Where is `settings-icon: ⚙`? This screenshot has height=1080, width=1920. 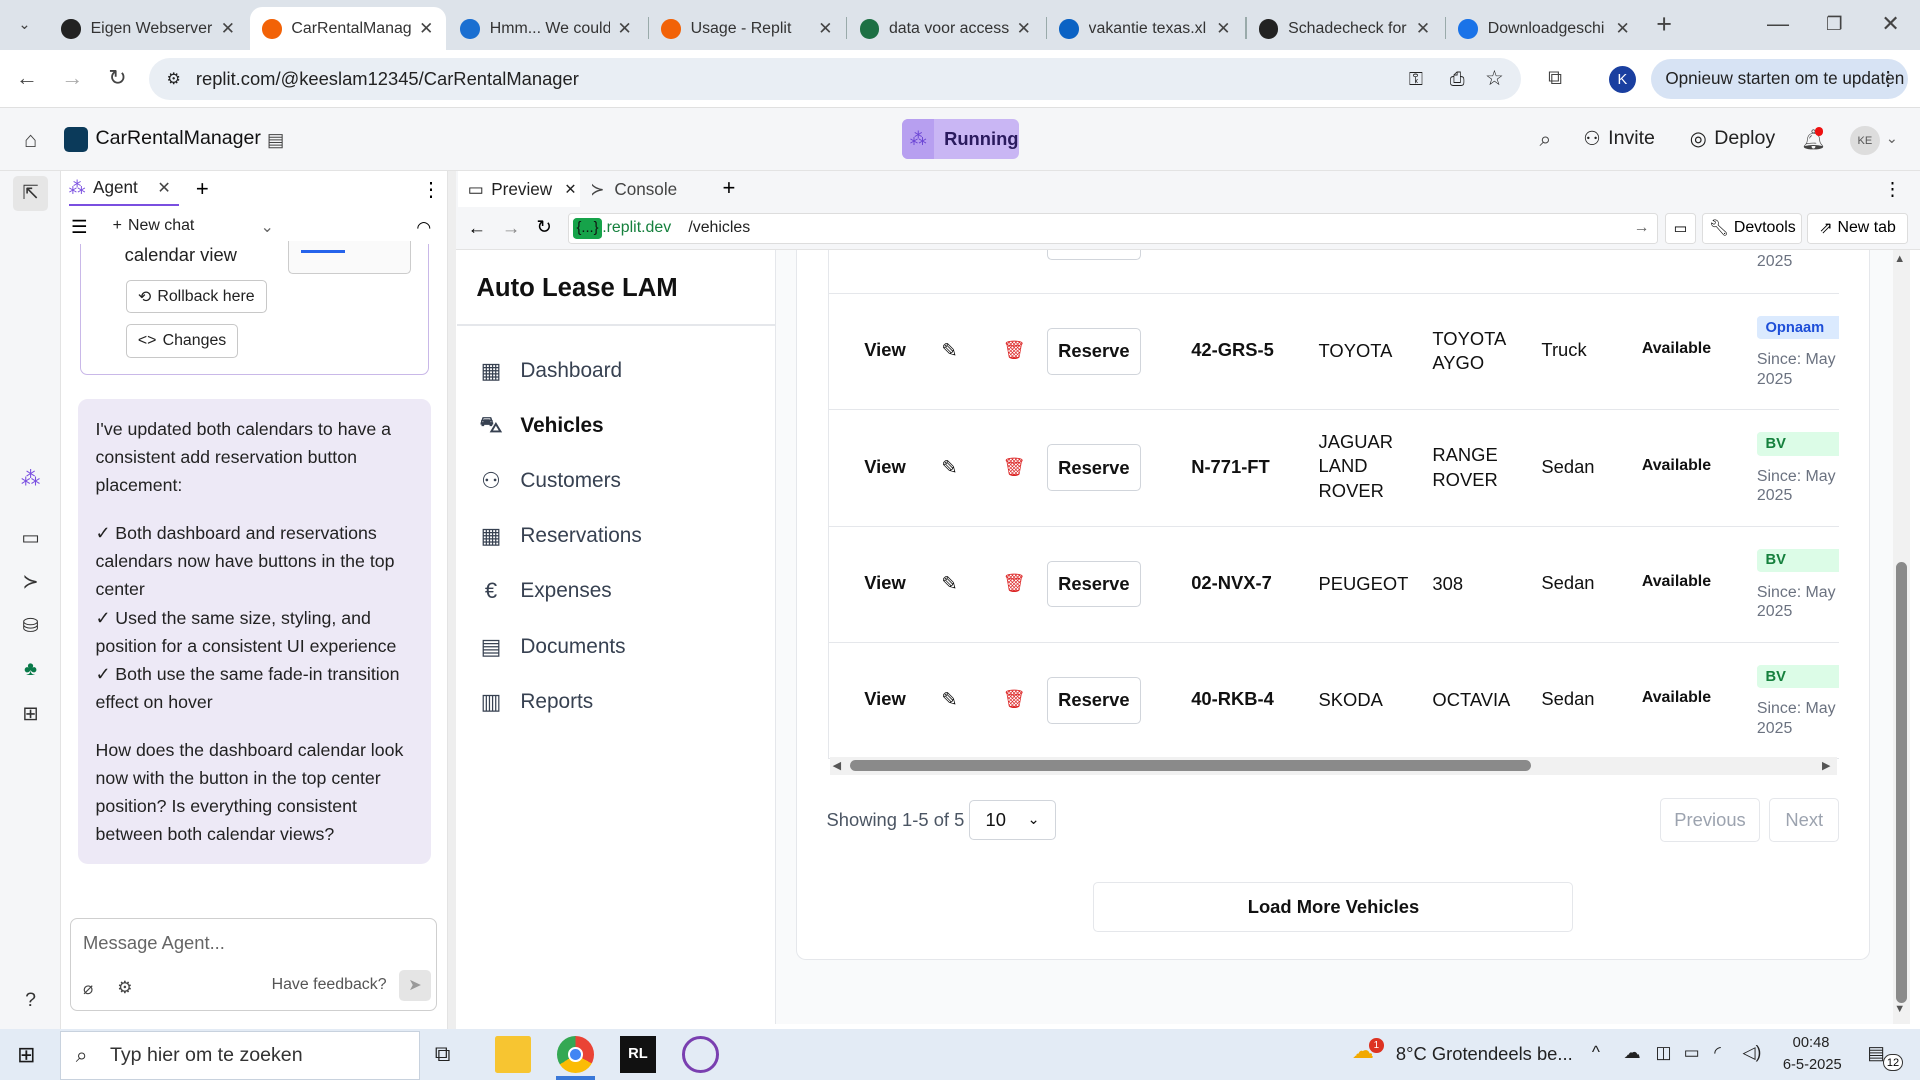
settings-icon: ⚙ is located at coordinates (124, 987).